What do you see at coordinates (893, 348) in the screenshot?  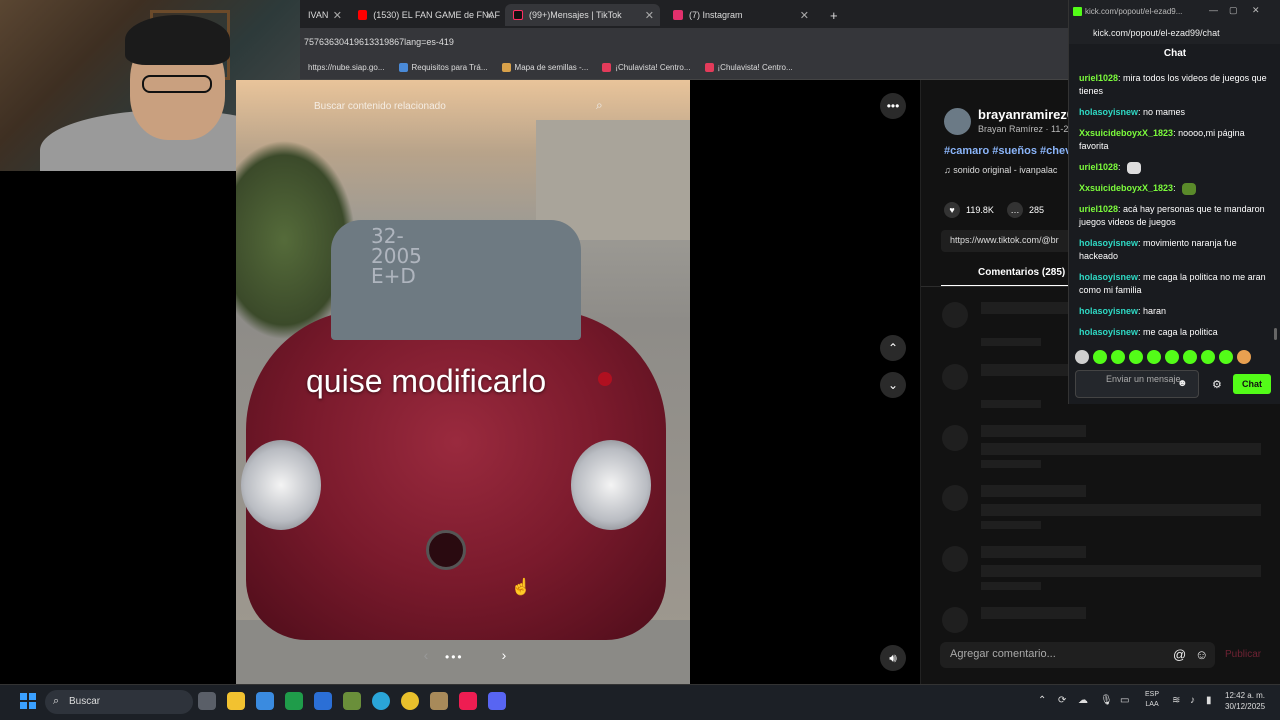 I see `previous-video-button: ⌃` at bounding box center [893, 348].